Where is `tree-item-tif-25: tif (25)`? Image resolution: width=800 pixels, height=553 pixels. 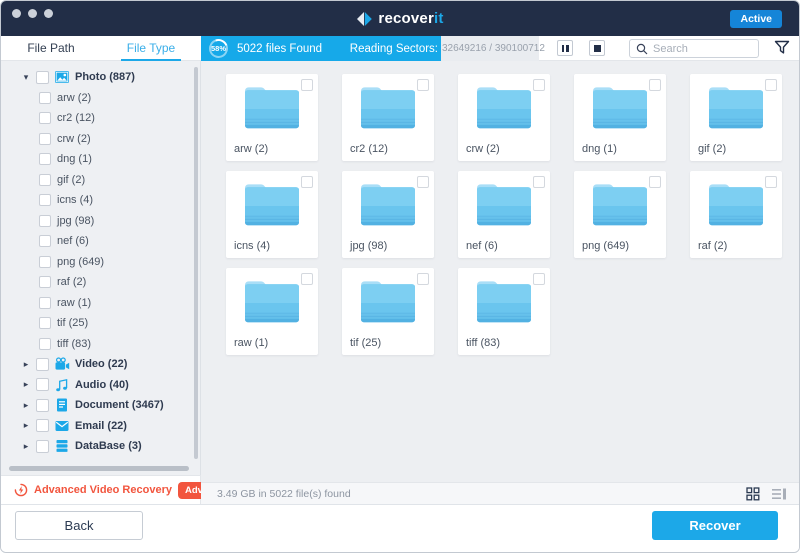 tree-item-tif-25: tif (25) is located at coordinates (100, 323).